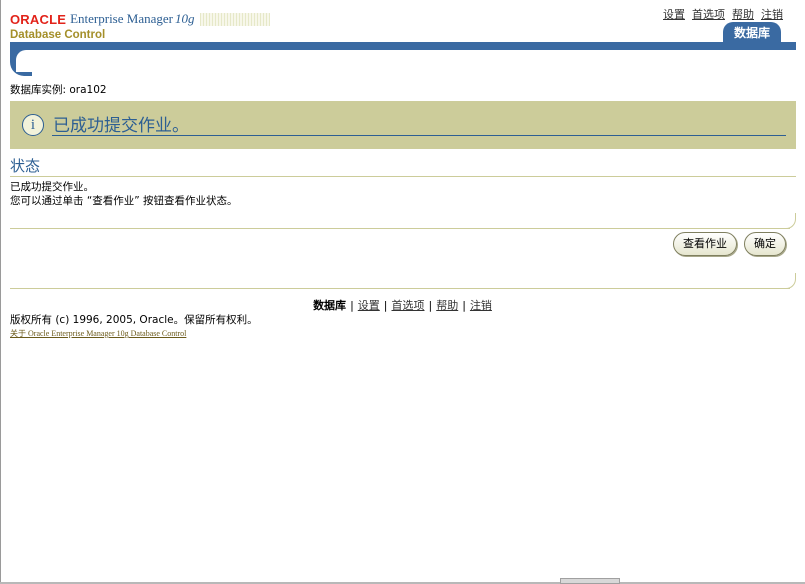 Image resolution: width=805 pixels, height=584 pixels. What do you see at coordinates (134, 320) in the screenshot?
I see `copyright-text: 版权所有 (c) 1996, 2005, Oracle。保留所有权利。` at bounding box center [134, 320].